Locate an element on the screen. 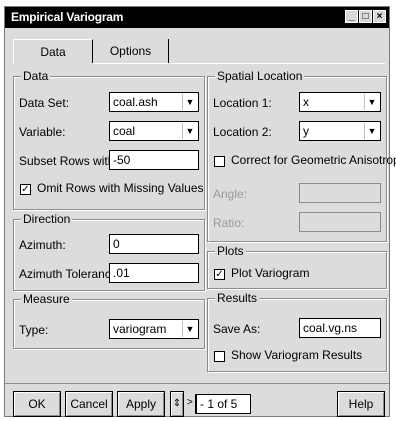 The image size is (396, 421). correct-anisotropy-label: Correct for Geometric Anisotropy is located at coordinates (313, 160).